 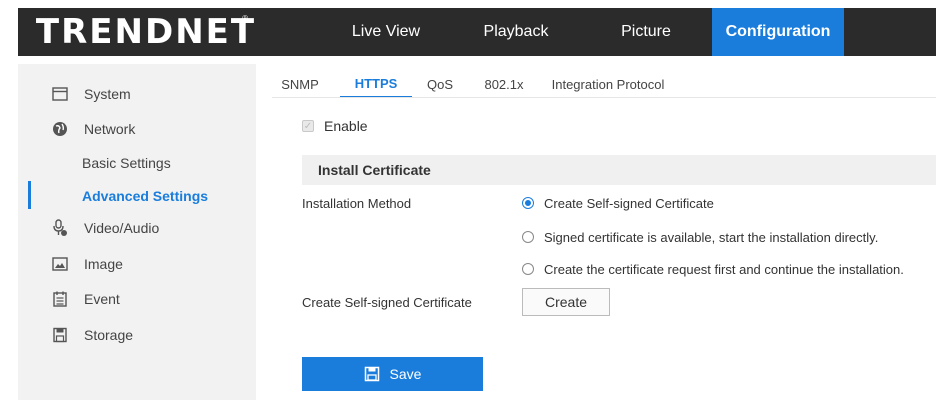 I want to click on calendar-icon, so click(x=60, y=299).